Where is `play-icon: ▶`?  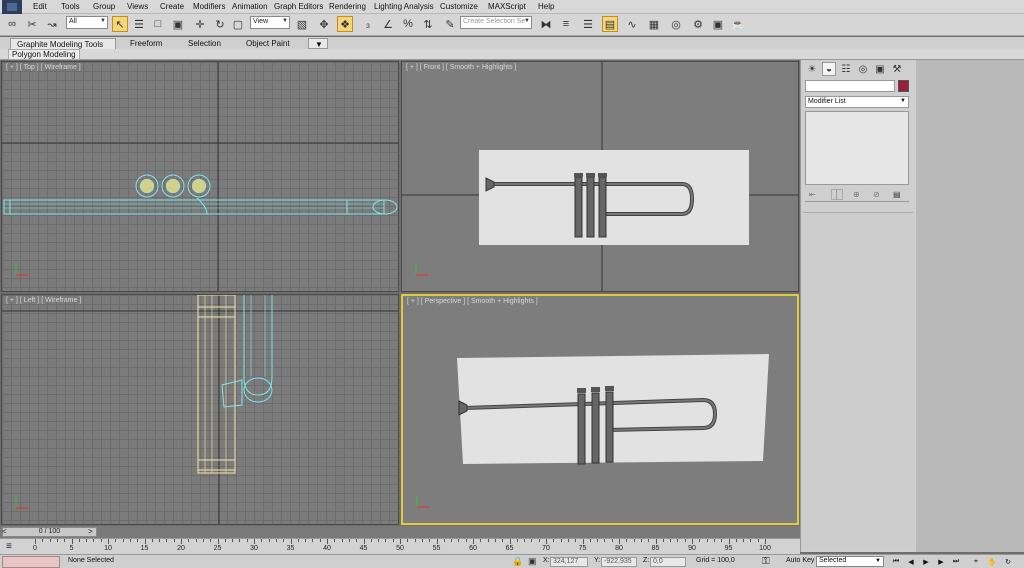 play-icon: ▶ is located at coordinates (926, 561).